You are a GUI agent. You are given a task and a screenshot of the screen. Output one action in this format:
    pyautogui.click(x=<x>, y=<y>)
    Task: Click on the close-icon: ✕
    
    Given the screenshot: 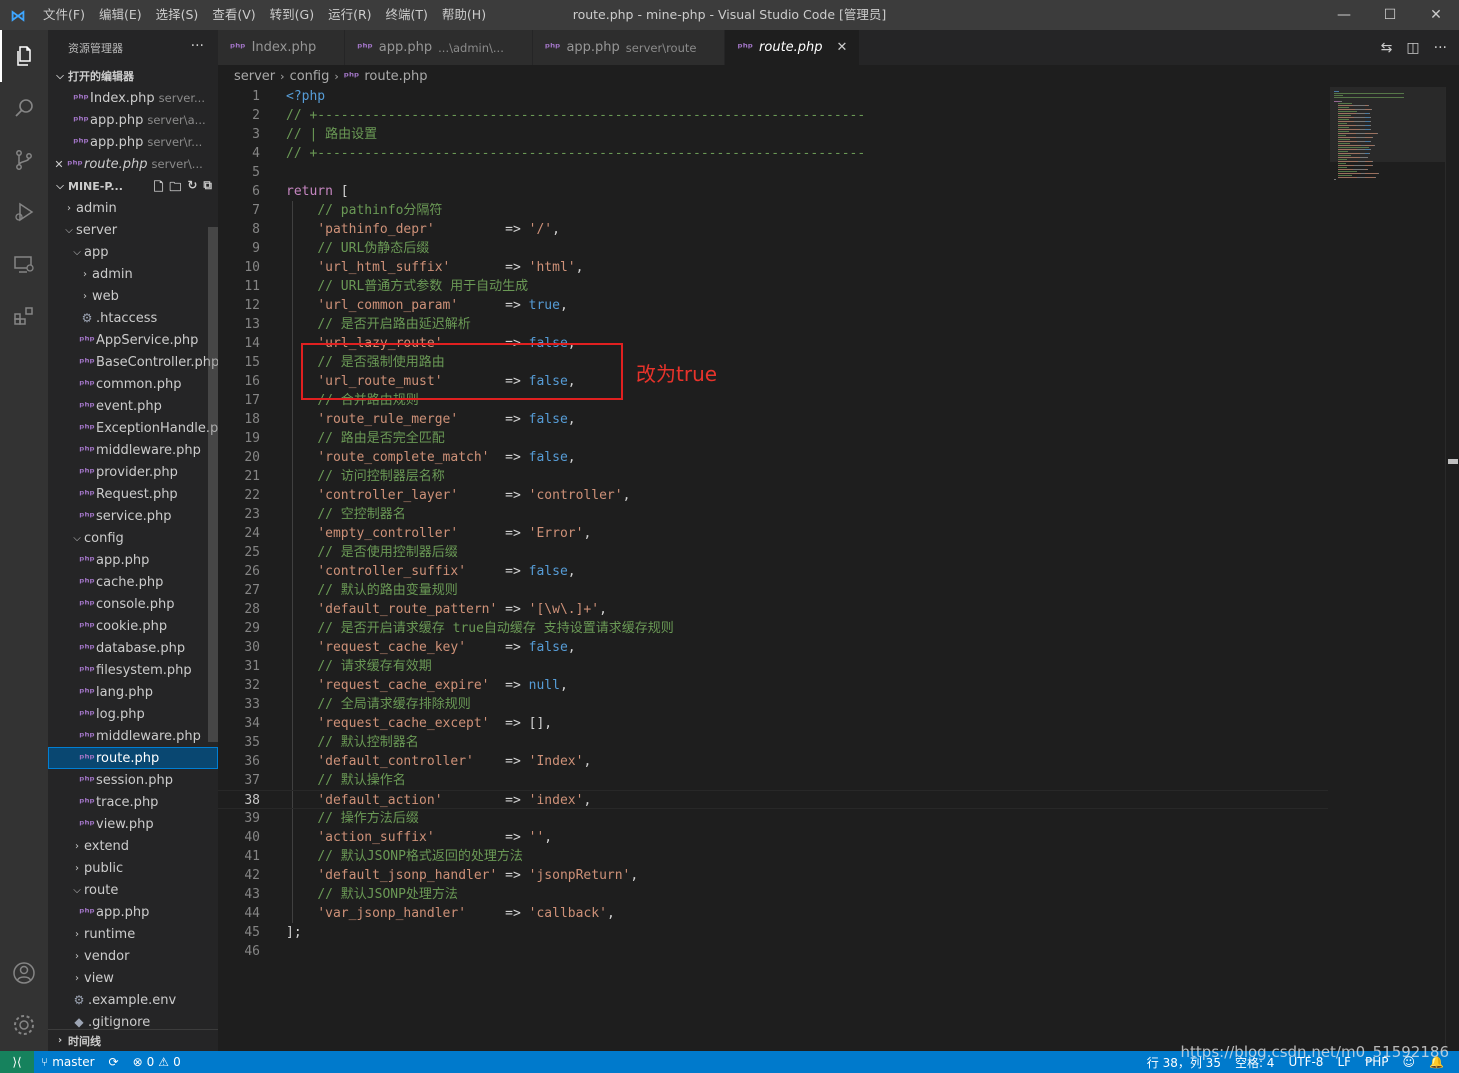 What is the action you would take?
    pyautogui.click(x=59, y=164)
    